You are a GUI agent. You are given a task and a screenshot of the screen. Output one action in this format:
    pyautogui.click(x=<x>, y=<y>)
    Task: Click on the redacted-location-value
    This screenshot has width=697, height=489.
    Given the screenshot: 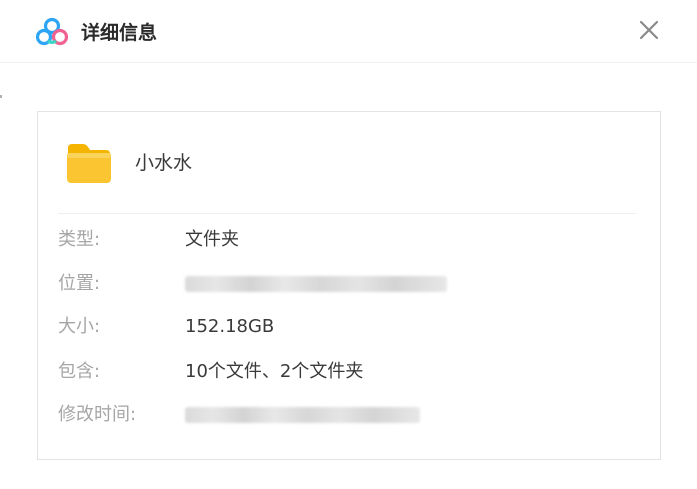 What is the action you would take?
    pyautogui.click(x=316, y=284)
    